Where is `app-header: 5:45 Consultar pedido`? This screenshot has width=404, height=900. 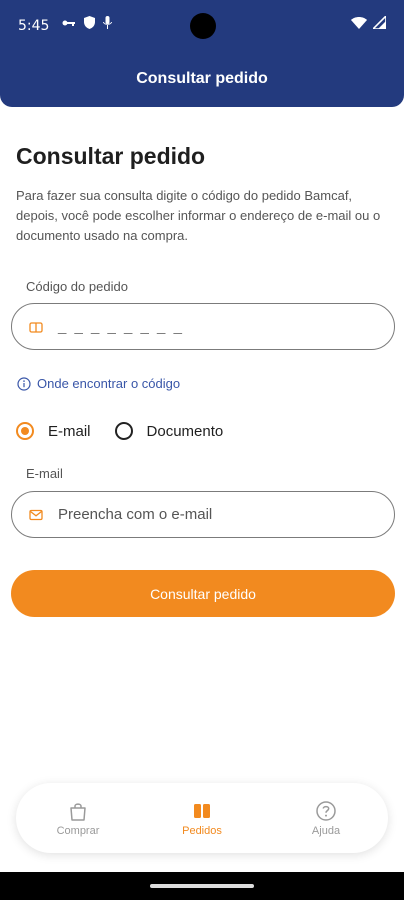 app-header: 5:45 Consultar pedido is located at coordinates (202, 53).